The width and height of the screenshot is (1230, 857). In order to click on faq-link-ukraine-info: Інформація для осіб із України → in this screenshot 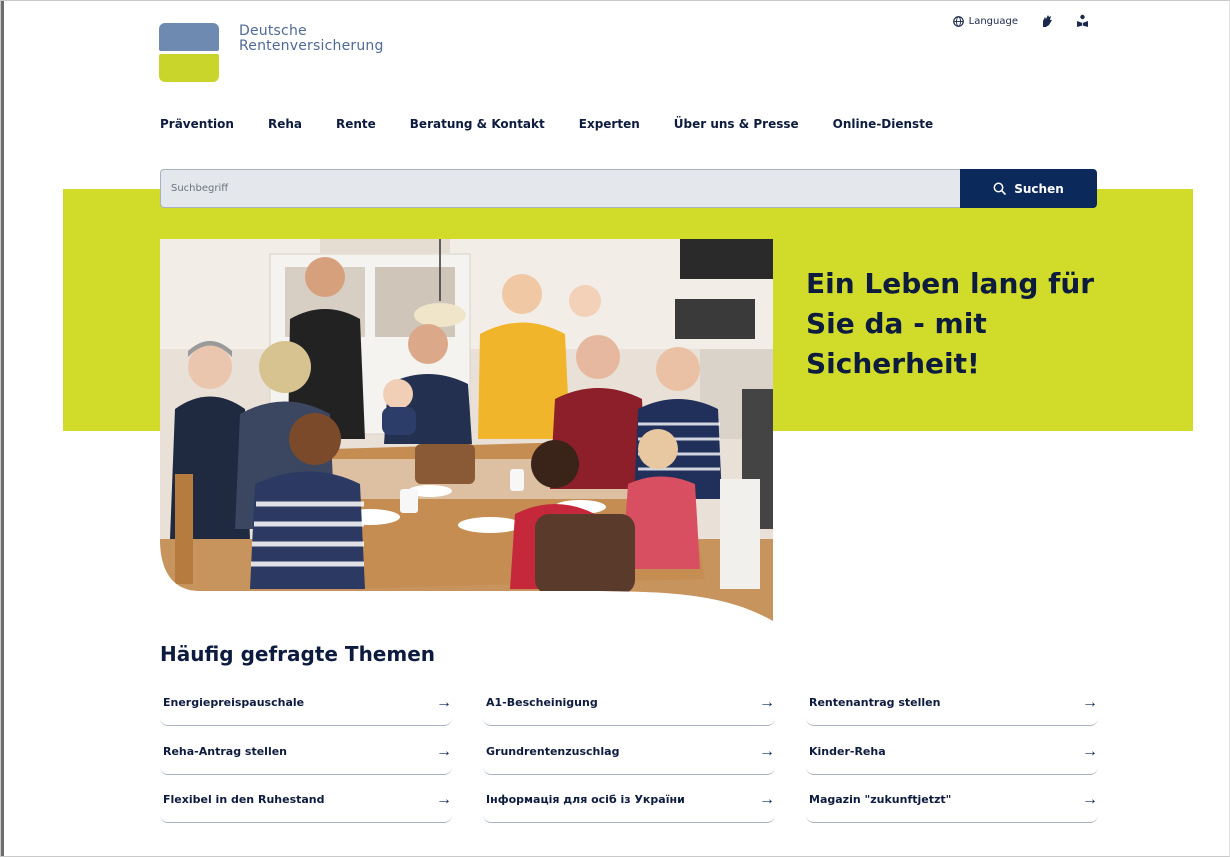, I will do `click(629, 800)`.